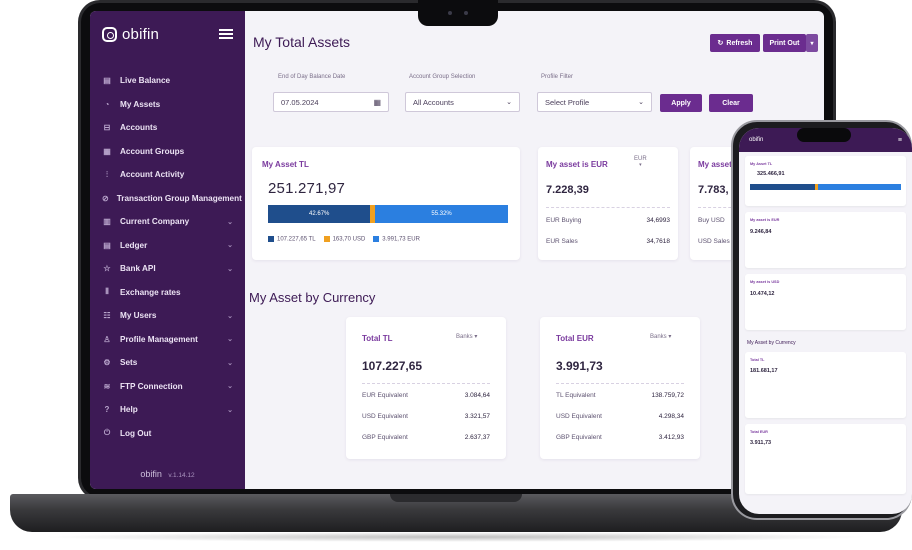 This screenshot has width=912, height=550. Describe the element at coordinates (458, 13) in the screenshot. I see `laptop-notch` at that location.